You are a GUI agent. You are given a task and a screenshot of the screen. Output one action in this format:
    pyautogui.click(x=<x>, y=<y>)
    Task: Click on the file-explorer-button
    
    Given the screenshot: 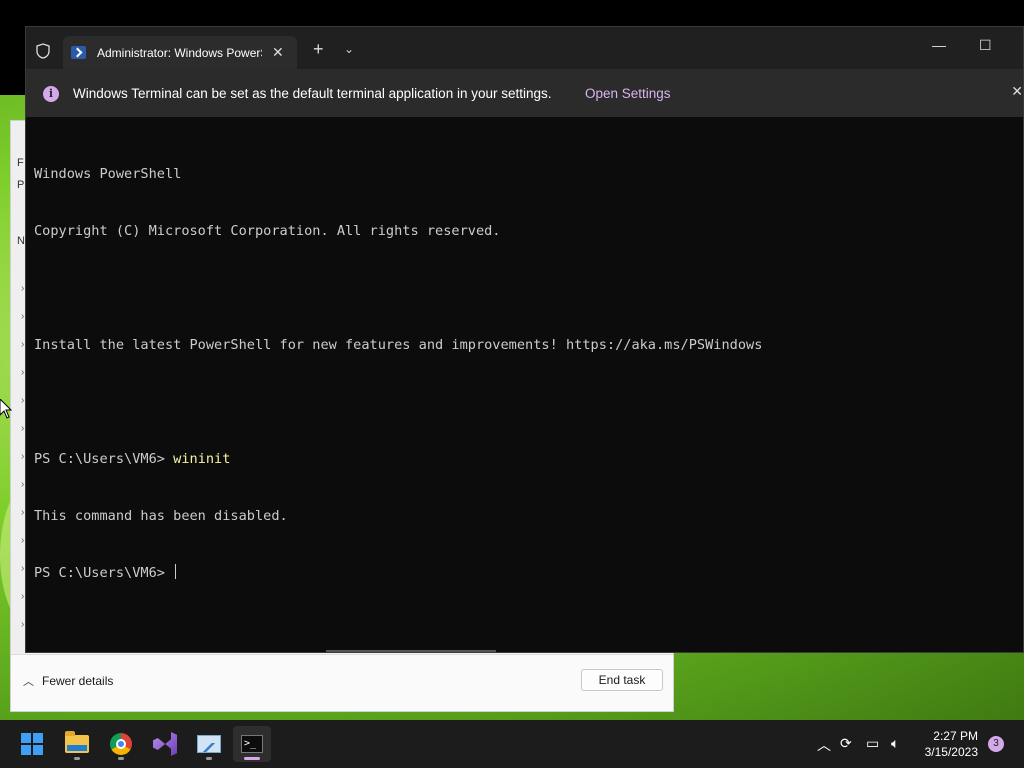 What is the action you would take?
    pyautogui.click(x=77, y=744)
    